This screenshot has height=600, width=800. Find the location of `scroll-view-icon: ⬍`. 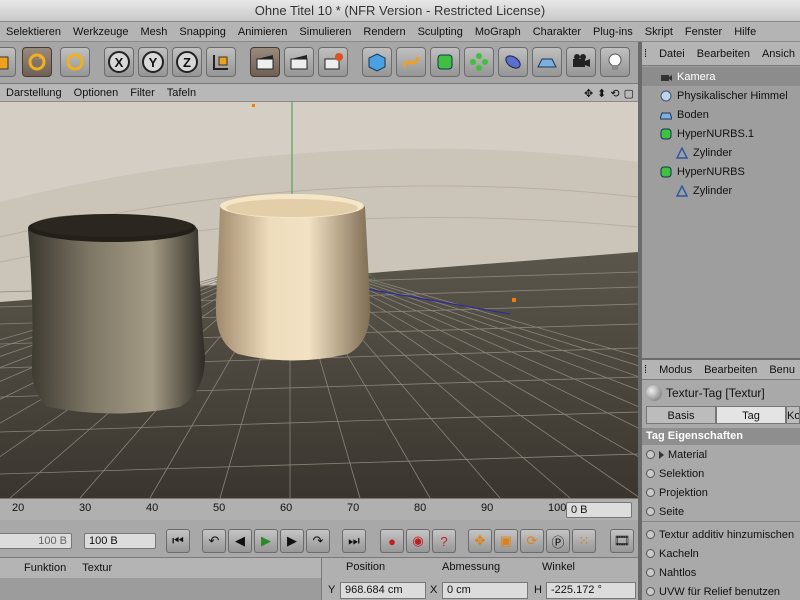

scroll-view-icon: ⬍ is located at coordinates (601, 93).